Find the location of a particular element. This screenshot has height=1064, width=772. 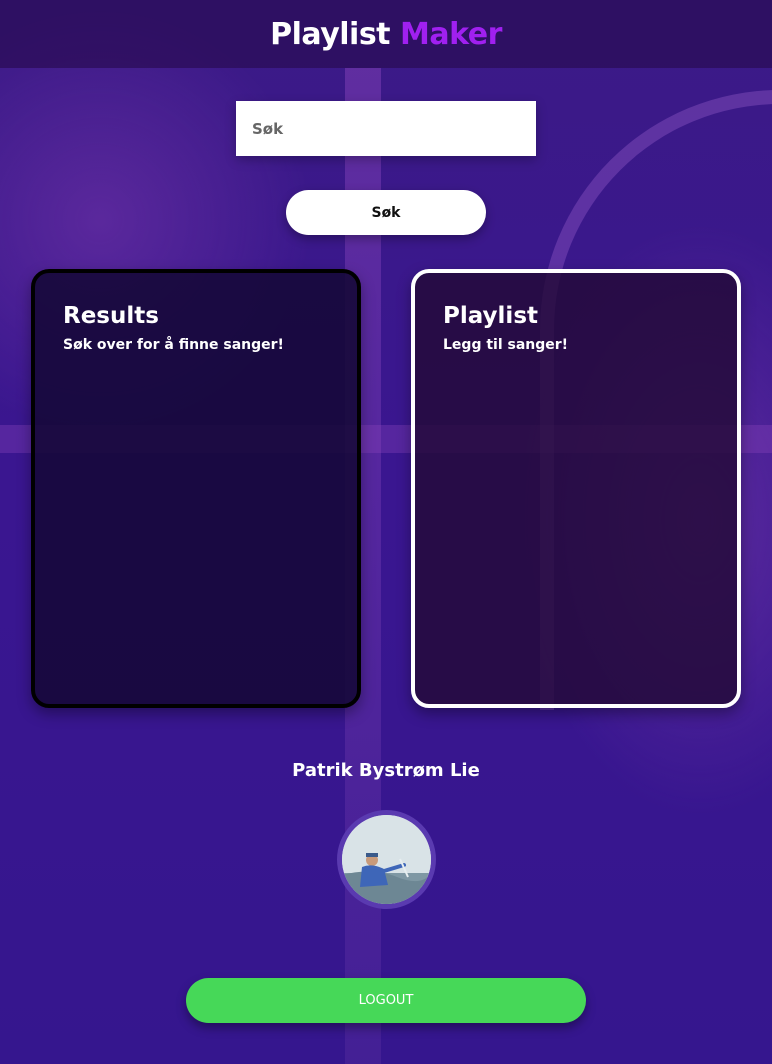

app-header: Playlist Maker is located at coordinates (386, 34).